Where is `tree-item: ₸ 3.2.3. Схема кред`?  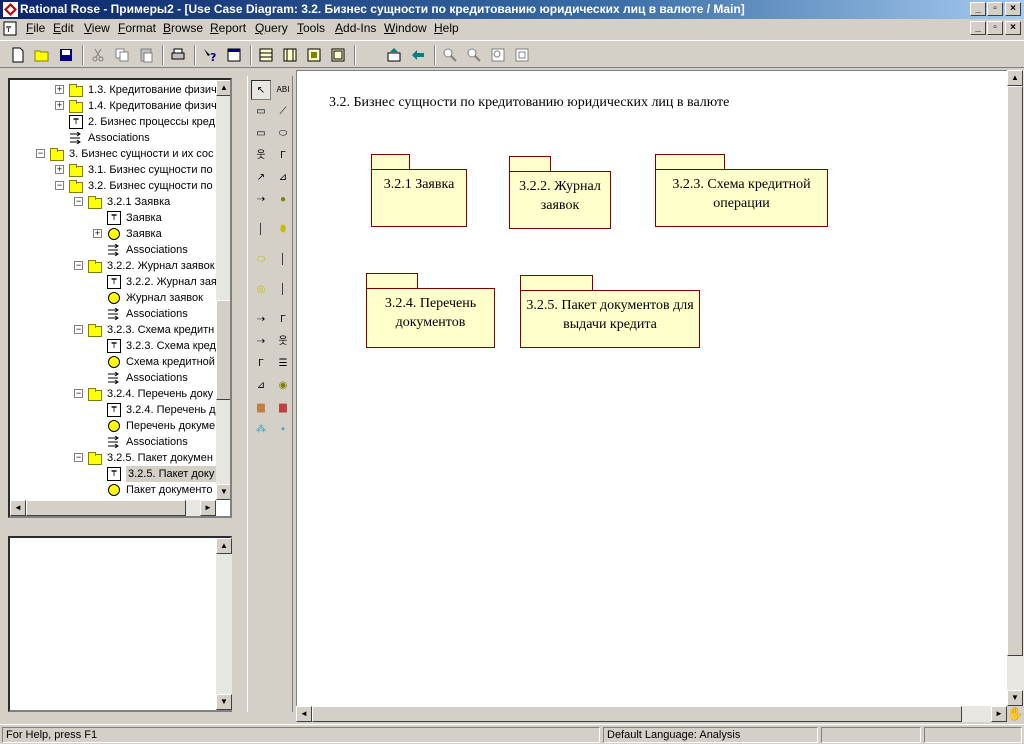
tree-item: ₸ 3.2.3. Схема кред is located at coordinates (113, 346).